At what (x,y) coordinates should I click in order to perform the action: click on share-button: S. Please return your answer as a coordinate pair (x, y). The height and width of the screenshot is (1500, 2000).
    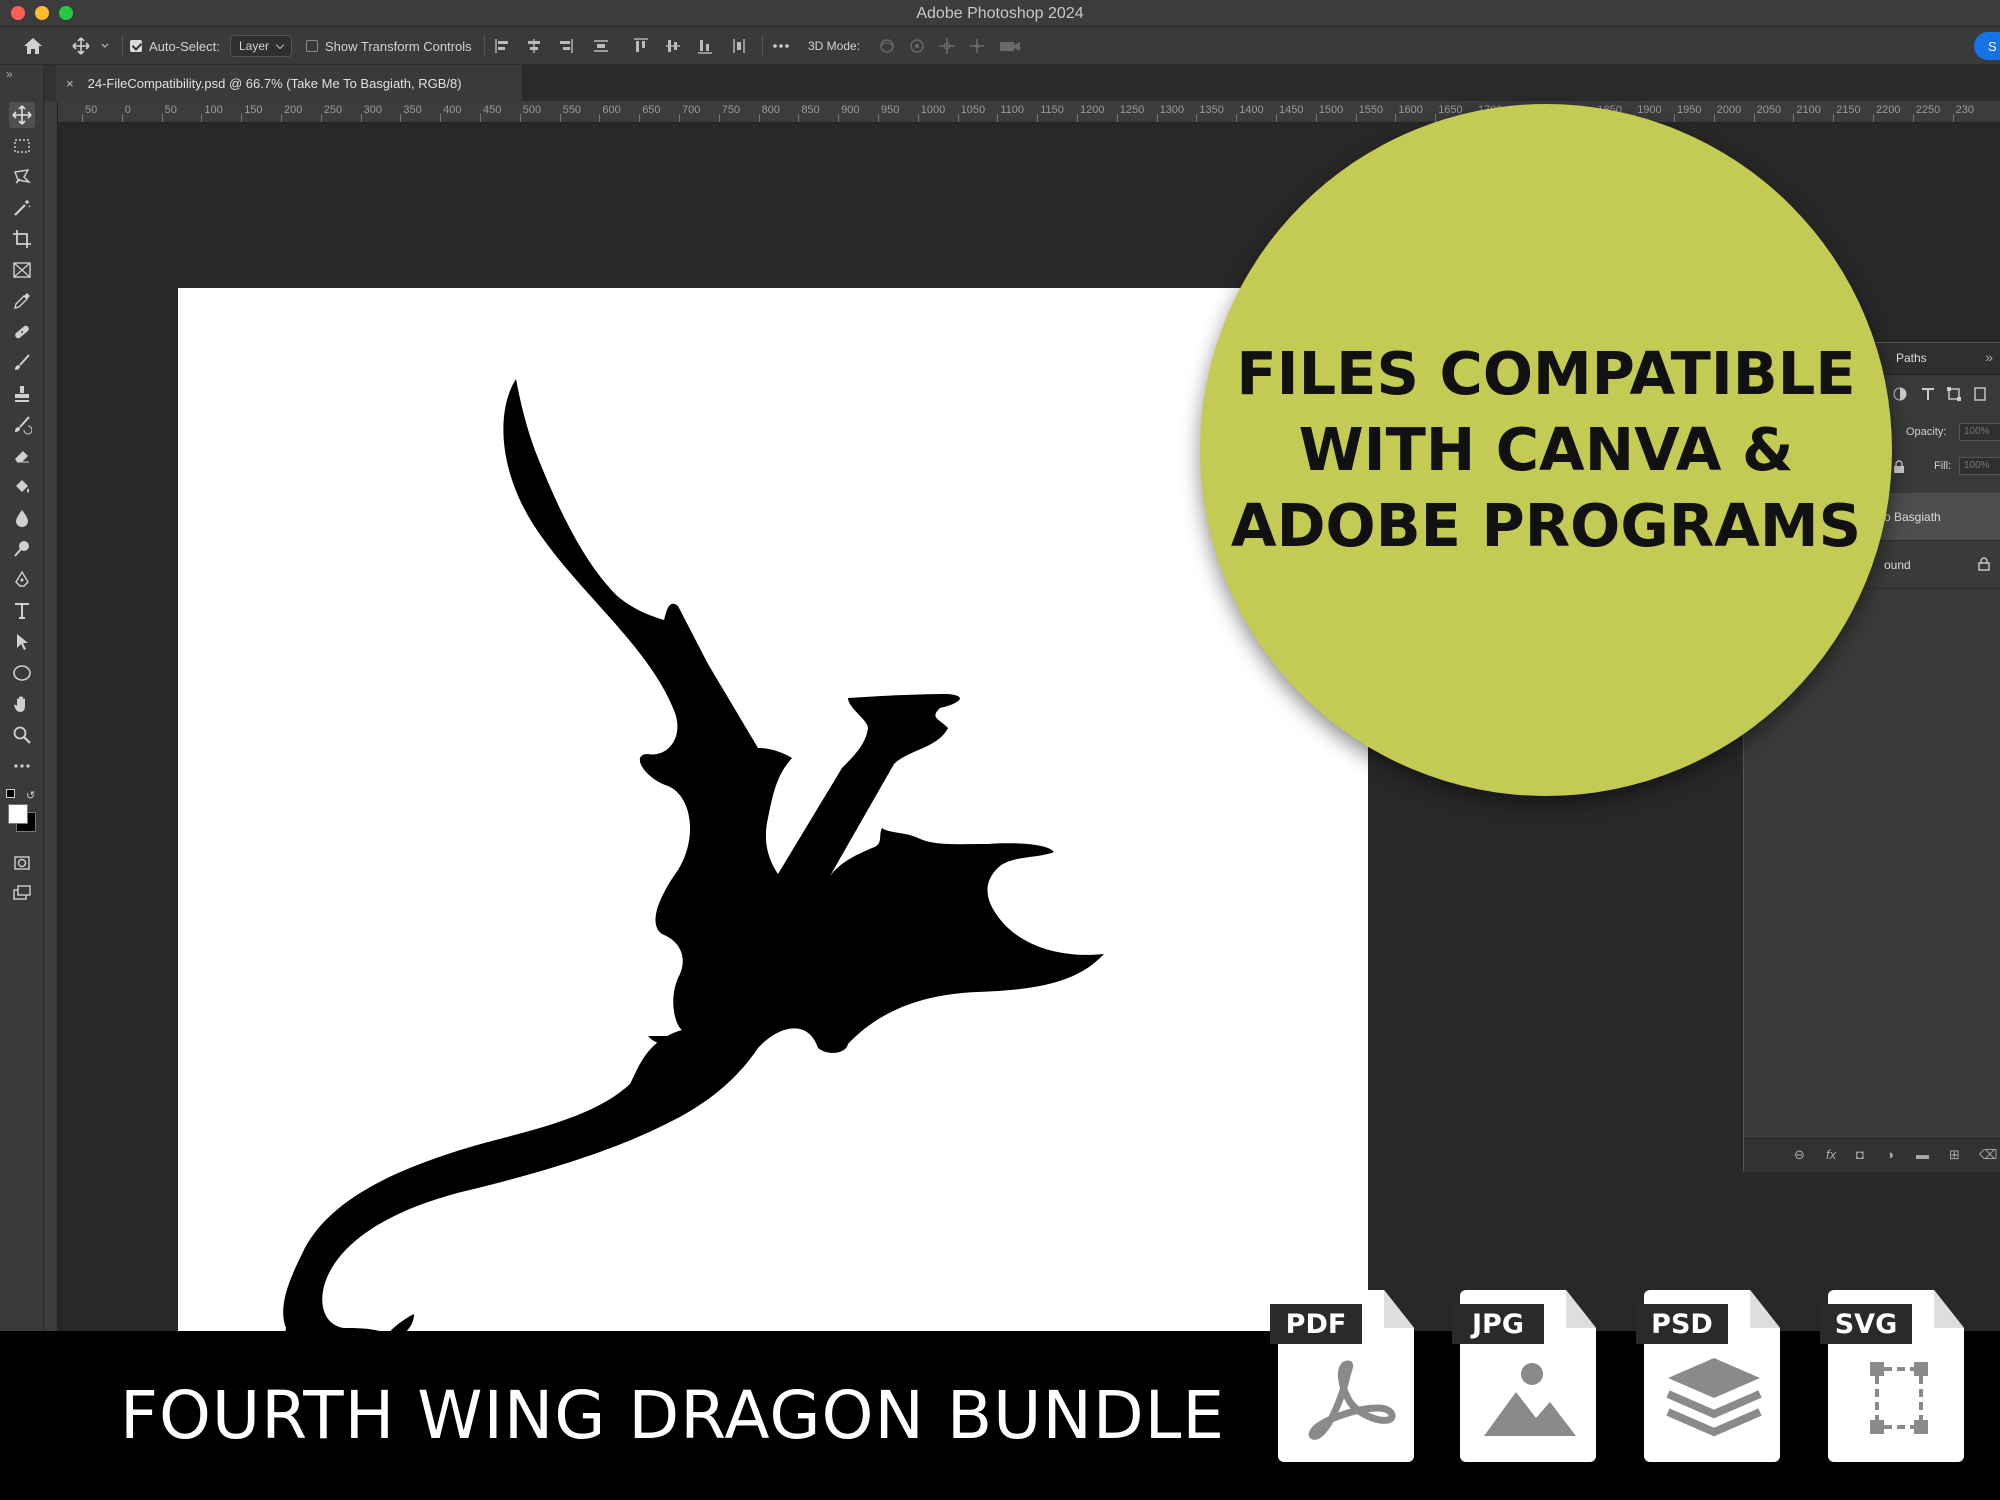
    Looking at the image, I should click on (1987, 46).